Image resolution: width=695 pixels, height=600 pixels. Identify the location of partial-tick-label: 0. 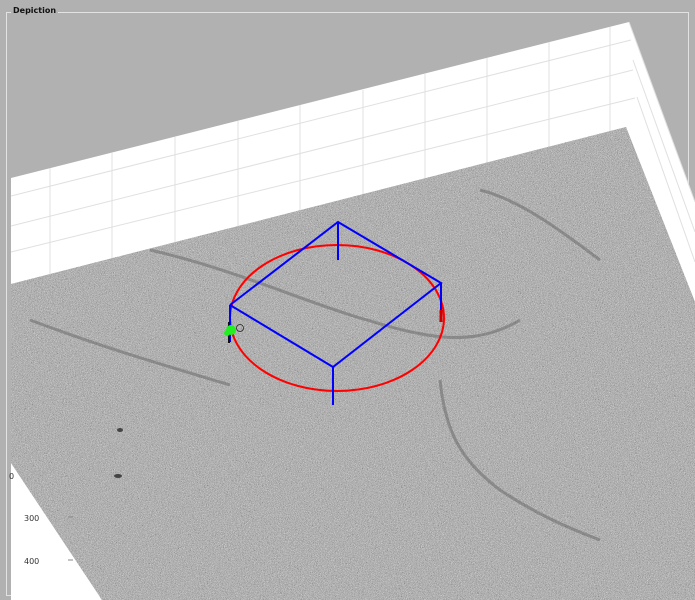
(11, 476).